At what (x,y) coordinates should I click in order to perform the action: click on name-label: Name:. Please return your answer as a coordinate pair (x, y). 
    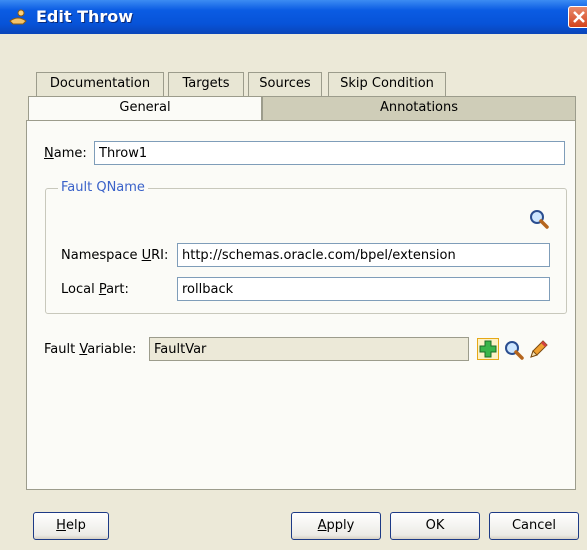
    Looking at the image, I should click on (65, 153).